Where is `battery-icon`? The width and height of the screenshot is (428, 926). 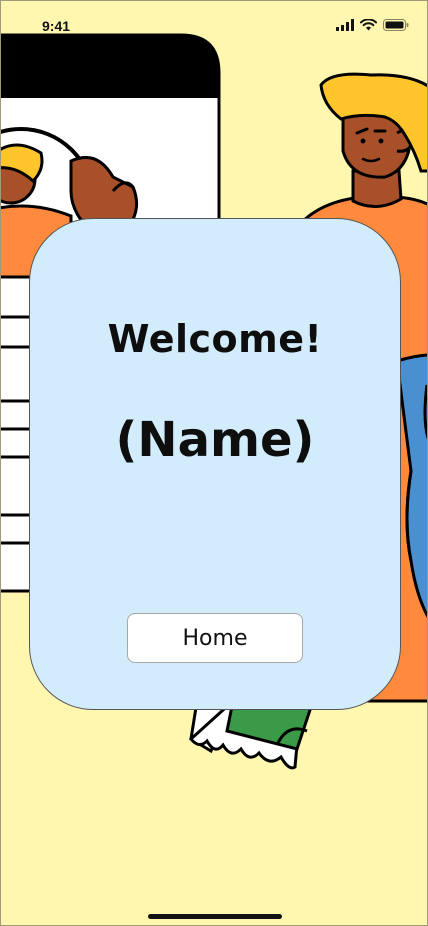 battery-icon is located at coordinates (396, 25).